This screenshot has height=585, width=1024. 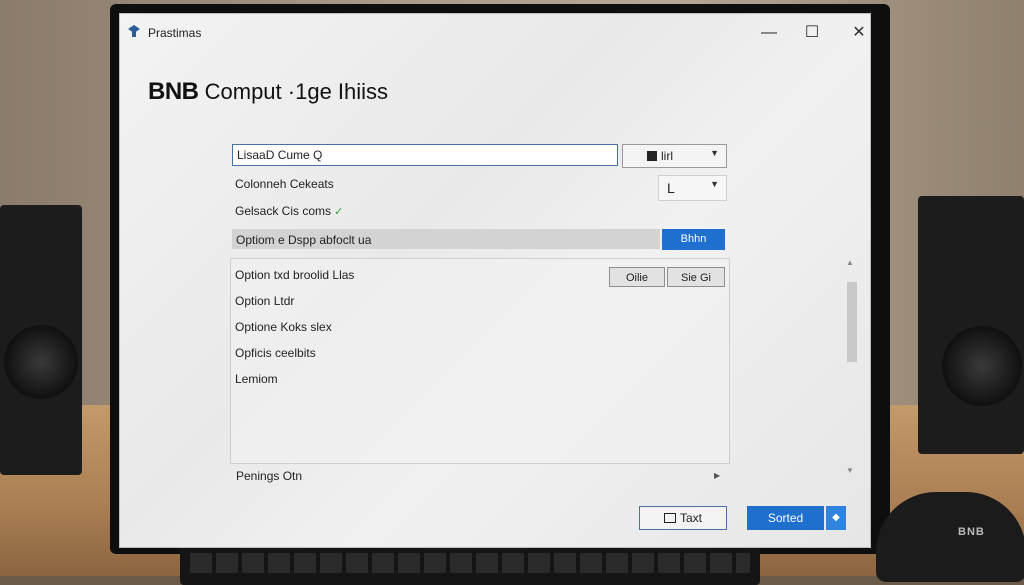 I want to click on close-button: ✕, so click(x=859, y=33).